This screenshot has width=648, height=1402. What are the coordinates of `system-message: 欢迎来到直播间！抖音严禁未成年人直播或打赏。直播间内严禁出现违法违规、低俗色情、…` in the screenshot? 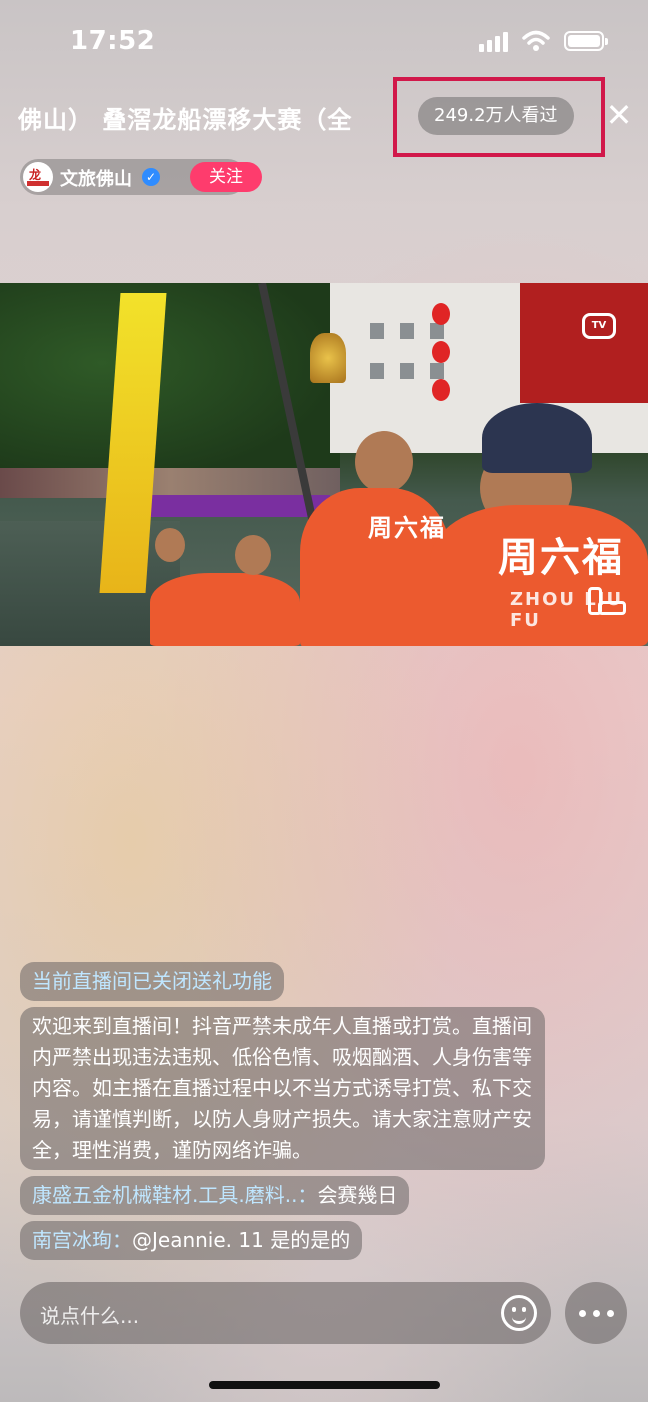 It's located at (282, 1088).